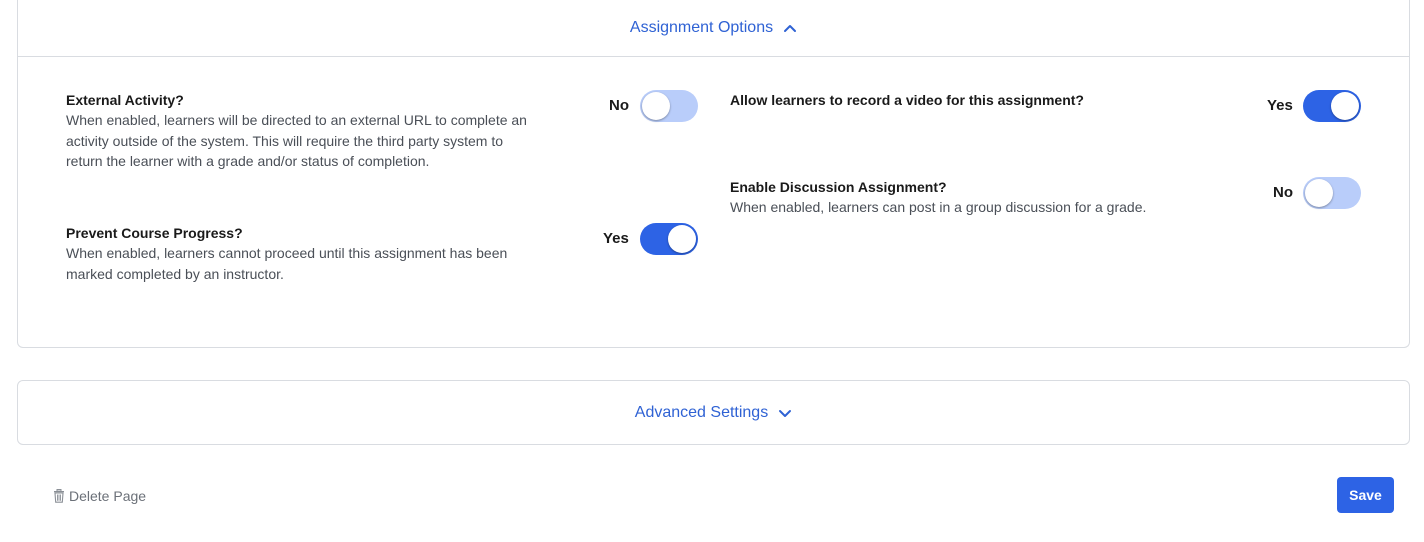 The height and width of the screenshot is (542, 1424). I want to click on prevent-progress-title: Prevent Course Progress?, so click(154, 233).